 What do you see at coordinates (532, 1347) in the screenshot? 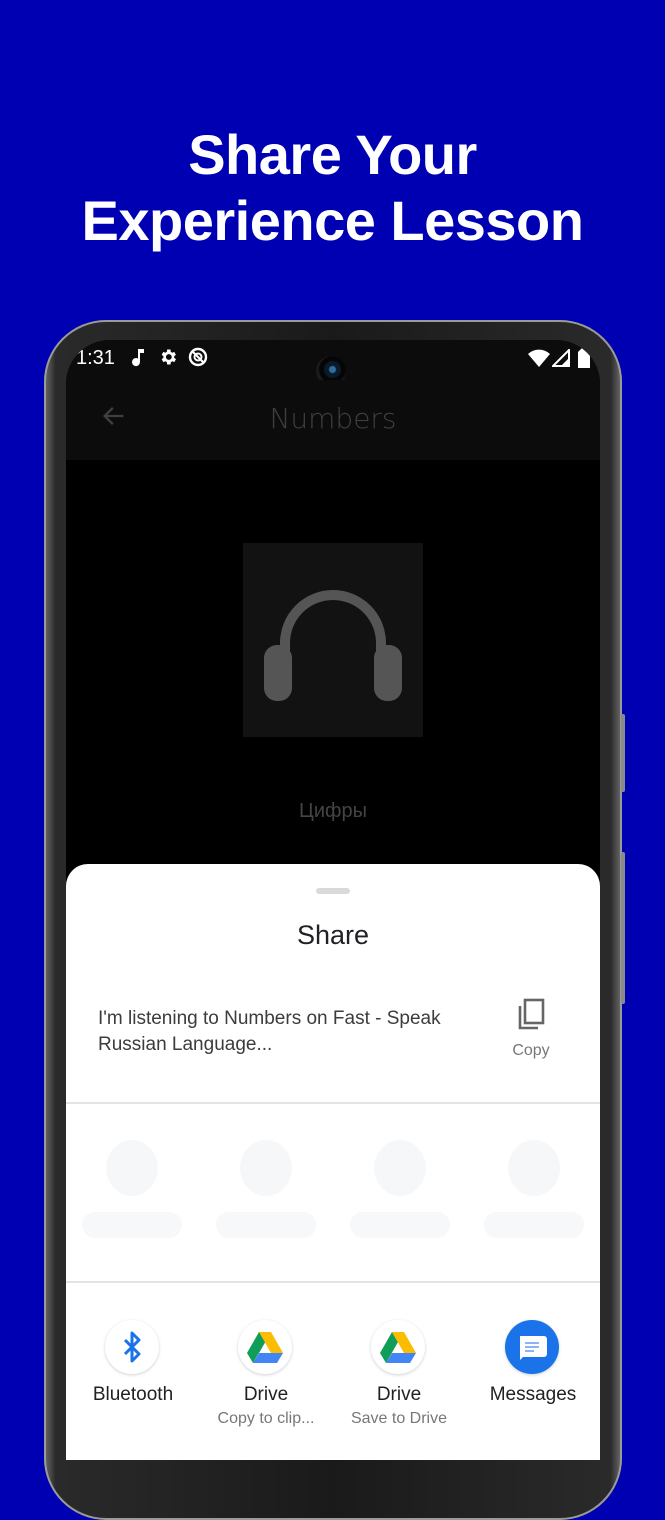
I see `messages-icon` at bounding box center [532, 1347].